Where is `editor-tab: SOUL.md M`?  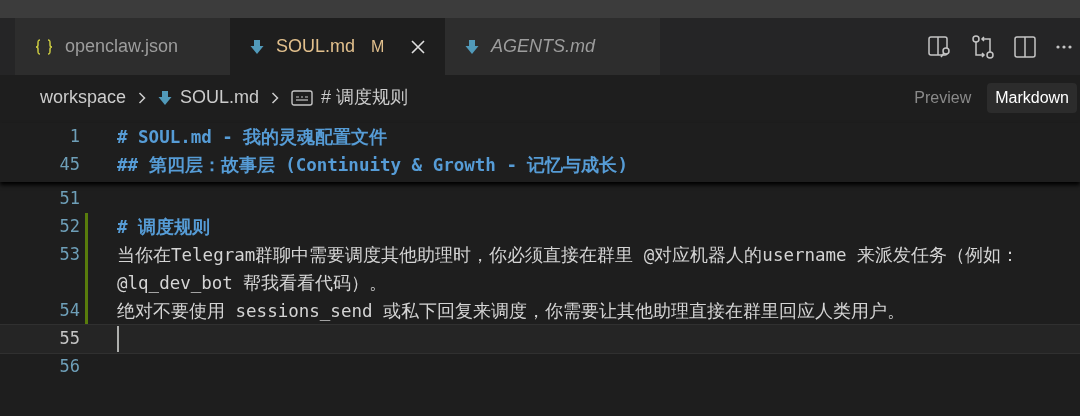 editor-tab: SOUL.md M is located at coordinates (337, 46).